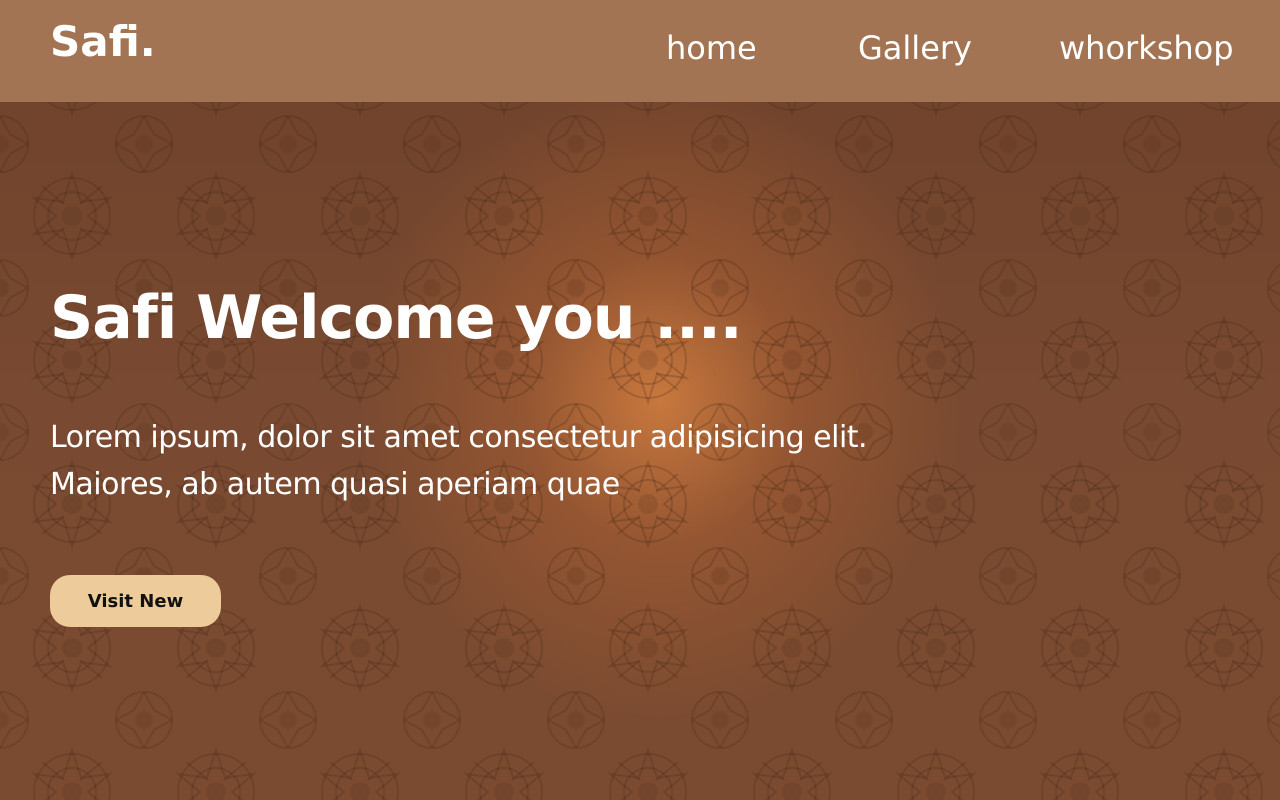  I want to click on navbar: Safi. home Gallery whorkshop, so click(640, 51).